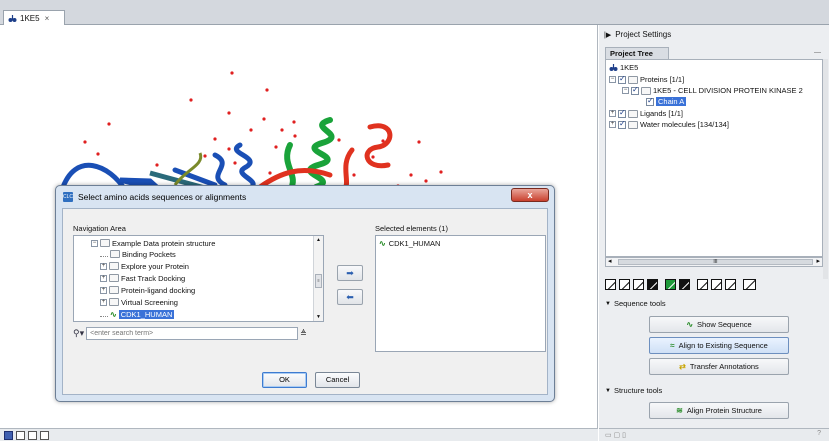 The width and height of the screenshot is (829, 441). What do you see at coordinates (309, 155) in the screenshot?
I see `green-helix` at bounding box center [309, 155].